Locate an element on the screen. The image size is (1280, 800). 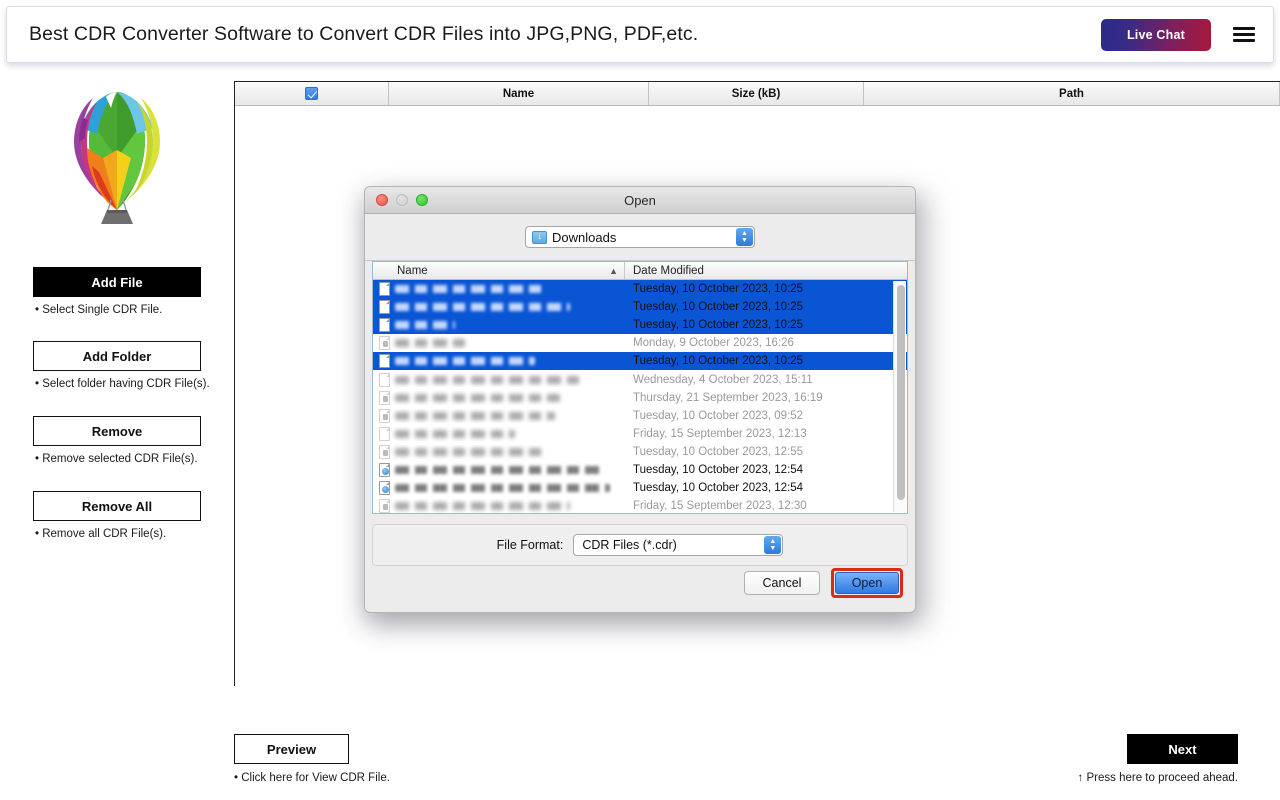
file-list-header: Name ▲ Date Modified is located at coordinates (640, 271).